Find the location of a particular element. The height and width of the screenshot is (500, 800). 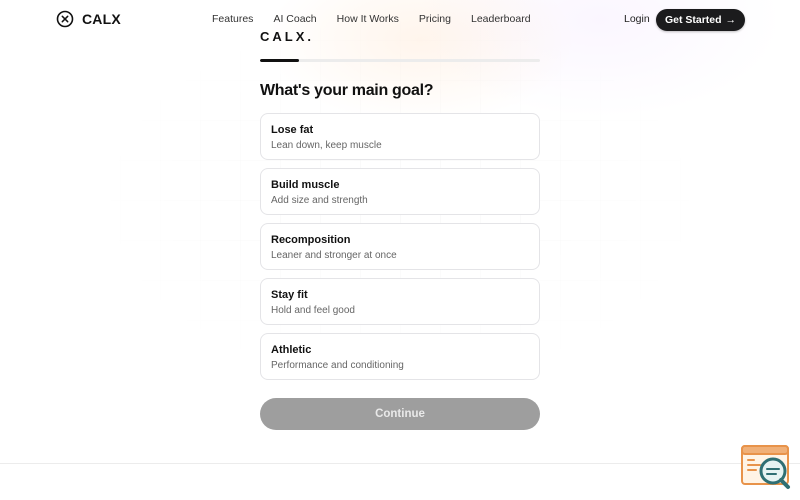

progress-bar is located at coordinates (400, 60).